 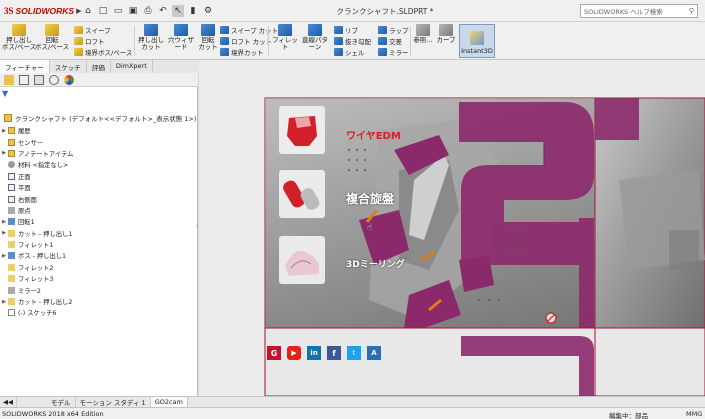 What do you see at coordinates (294, 353) in the screenshot?
I see `youtube-icon: ▶` at bounding box center [294, 353].